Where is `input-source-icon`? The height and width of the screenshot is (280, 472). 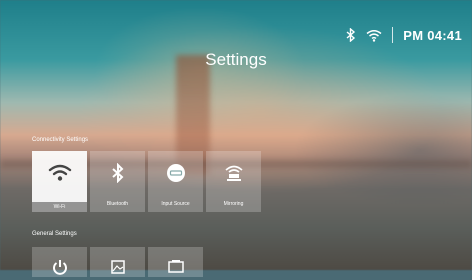 input-source-icon is located at coordinates (176, 175).